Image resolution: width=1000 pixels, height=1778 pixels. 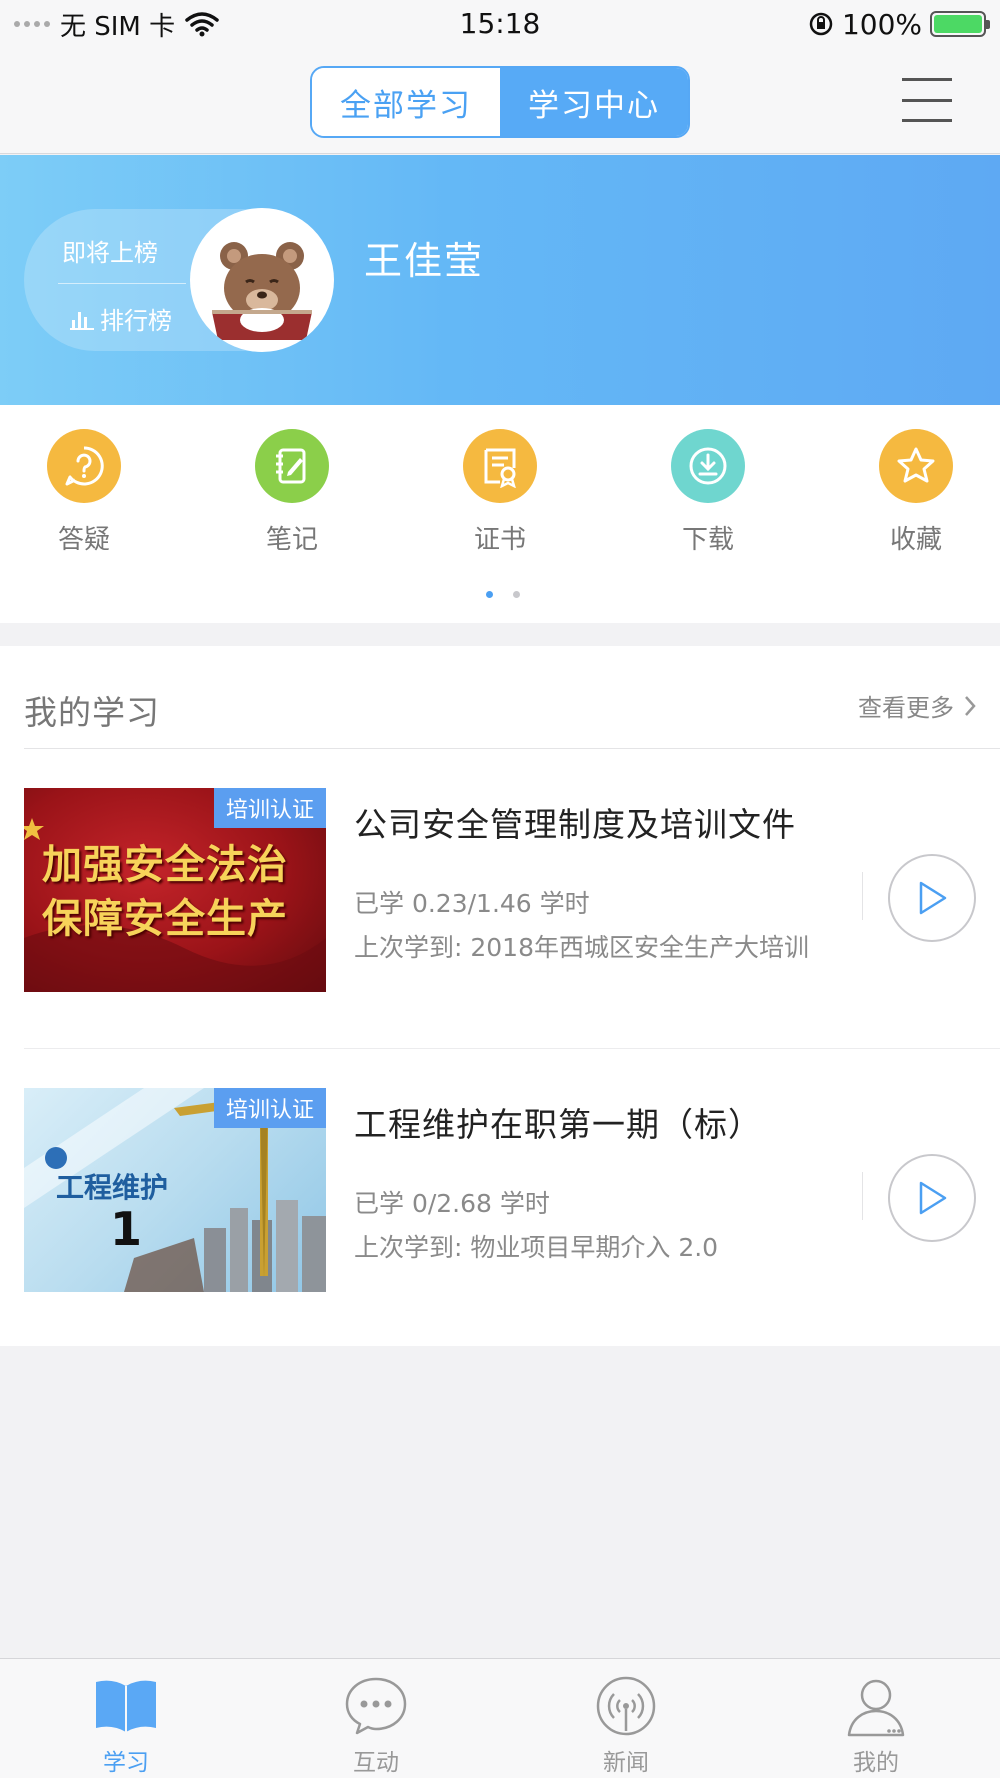 I want to click on rank-status: 即将上榜, so click(x=110, y=253).